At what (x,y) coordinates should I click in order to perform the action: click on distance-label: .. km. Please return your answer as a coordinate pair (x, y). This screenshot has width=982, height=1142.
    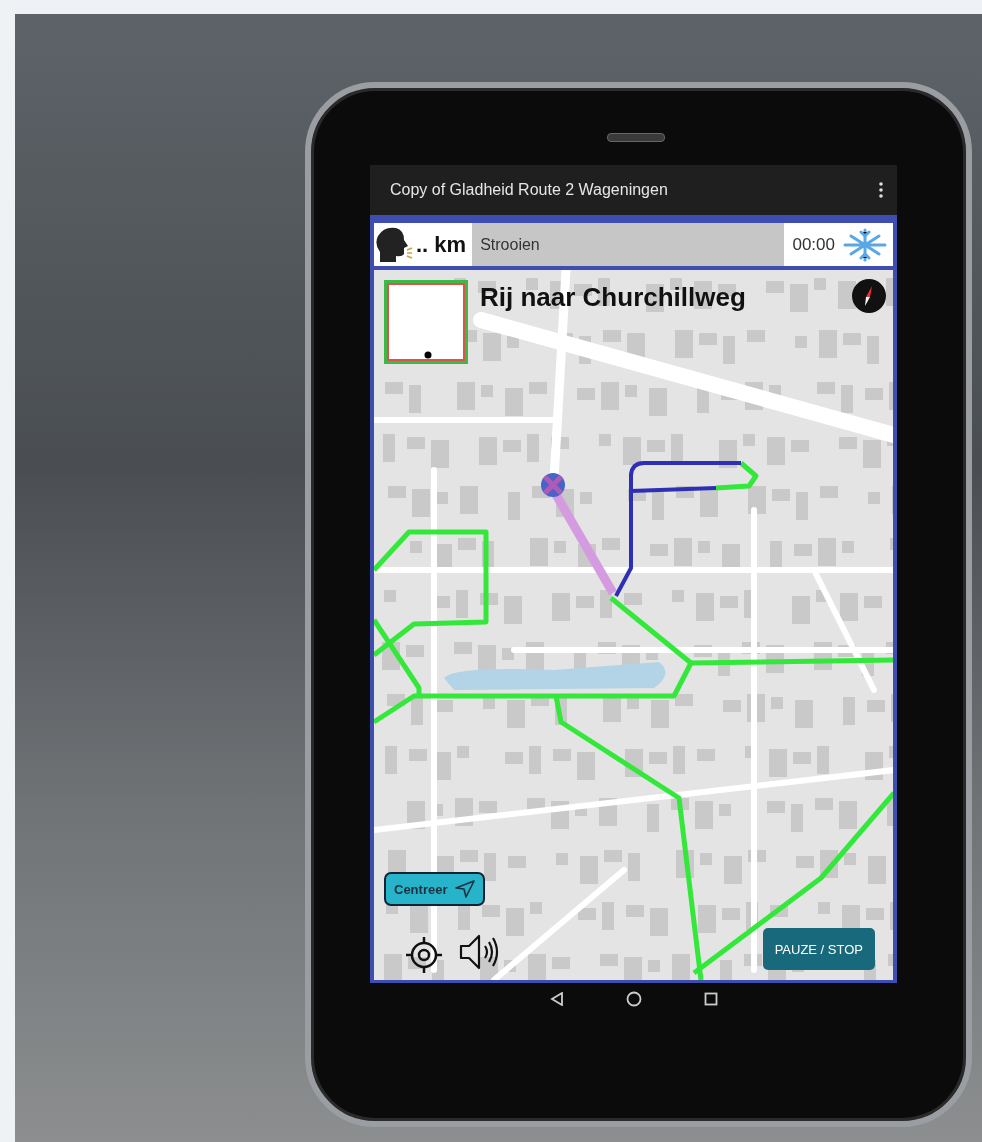
    Looking at the image, I should click on (441, 244).